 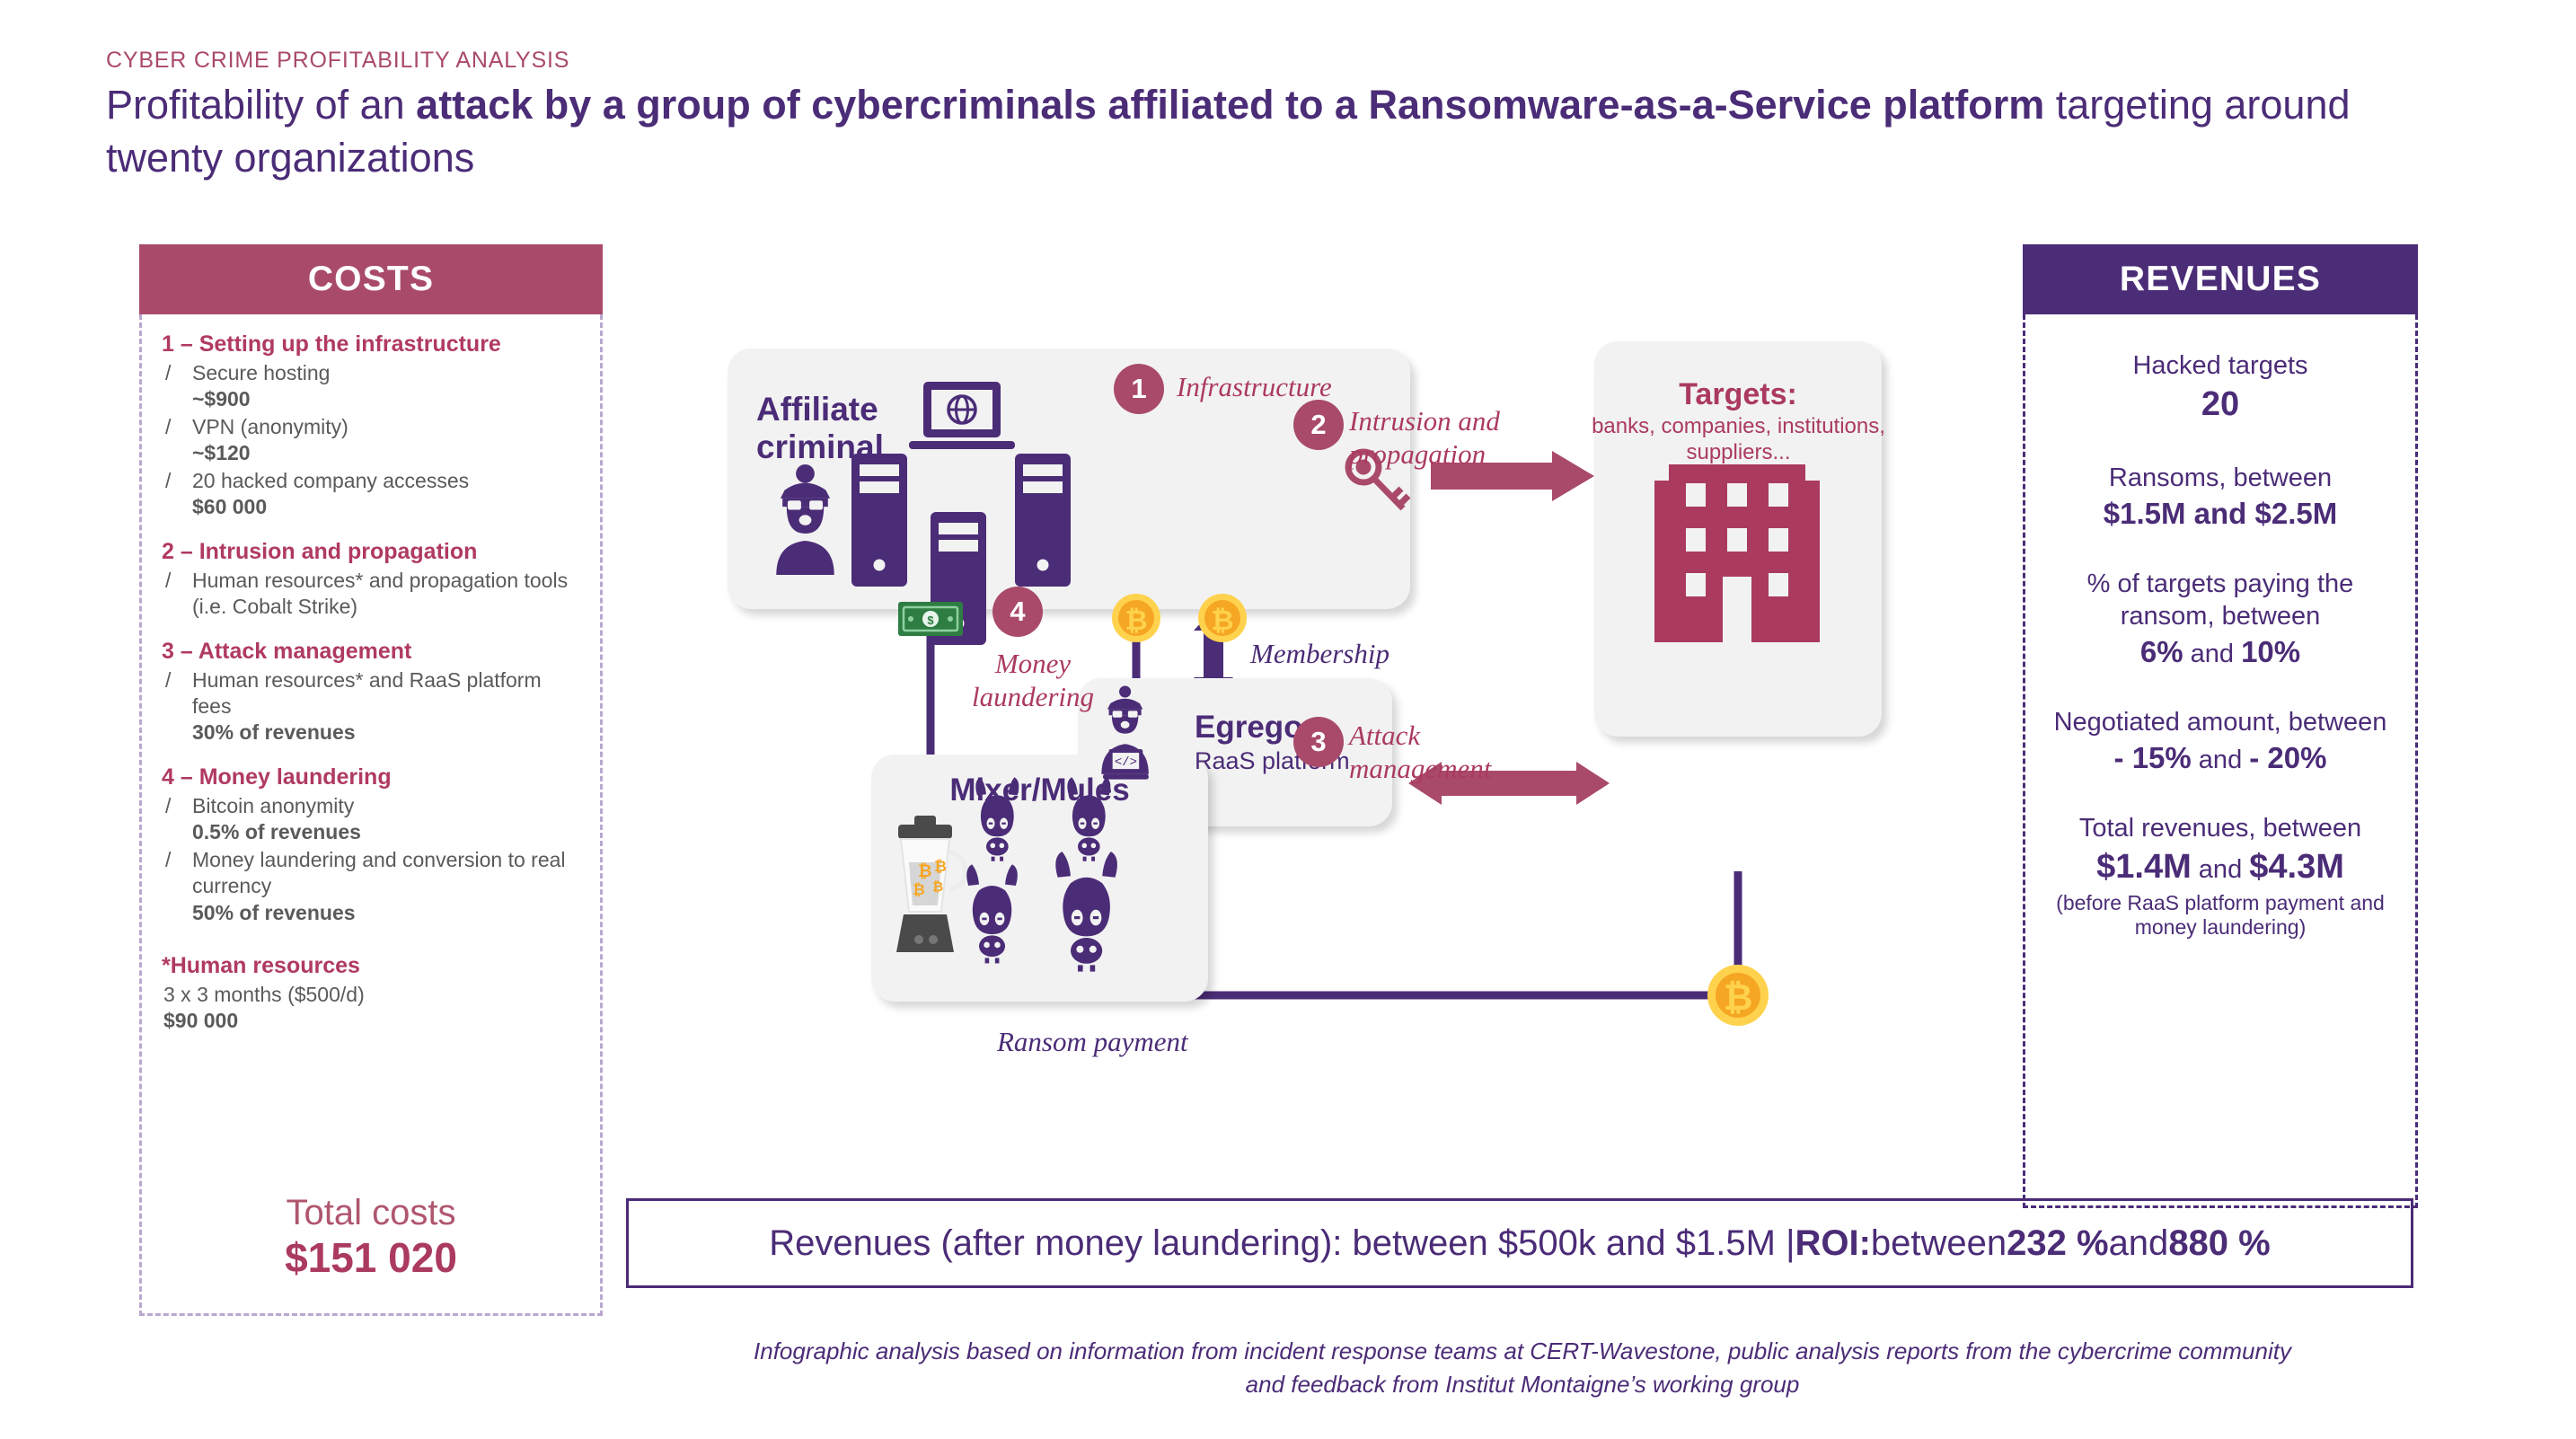 What do you see at coordinates (230, 507) in the screenshot?
I see `cost-item-value: $60 000` at bounding box center [230, 507].